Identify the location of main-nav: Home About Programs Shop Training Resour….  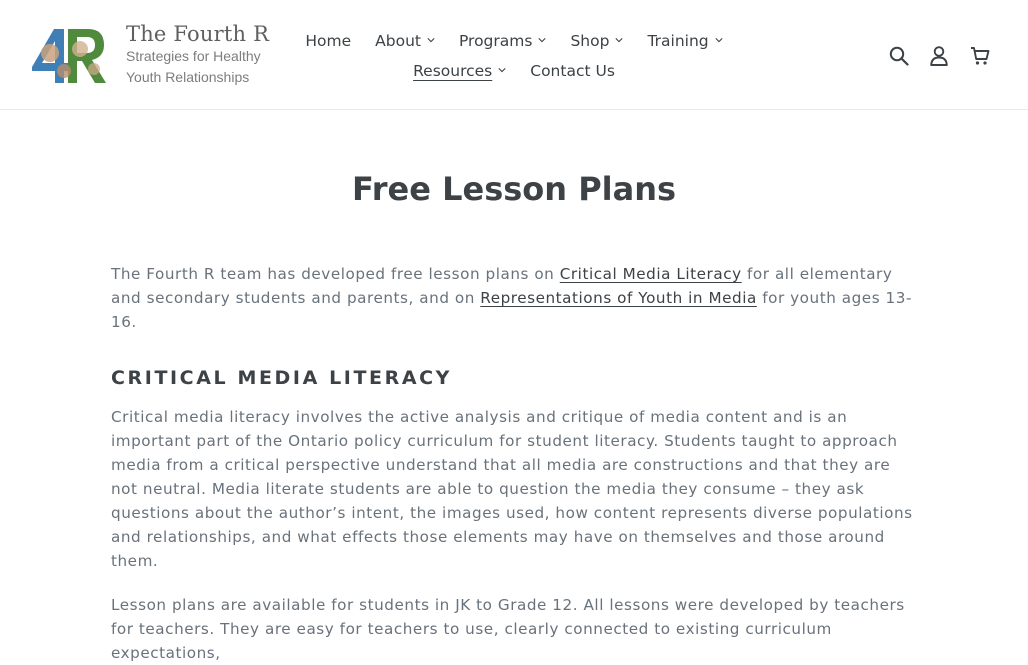
(514, 56).